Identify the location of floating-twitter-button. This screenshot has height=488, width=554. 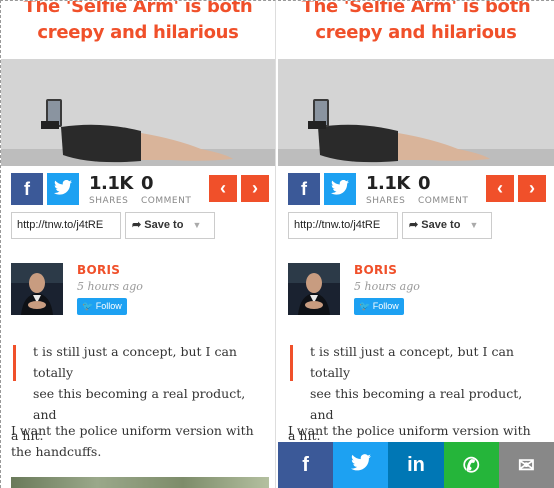
(361, 465).